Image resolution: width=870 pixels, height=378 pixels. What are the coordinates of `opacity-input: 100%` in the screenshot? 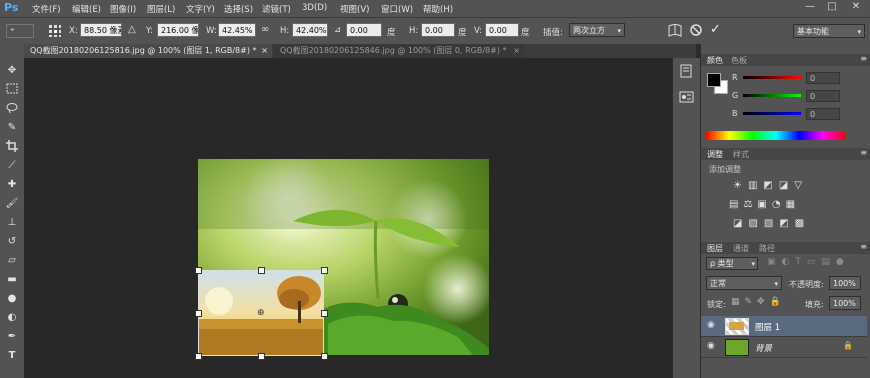 It's located at (845, 283).